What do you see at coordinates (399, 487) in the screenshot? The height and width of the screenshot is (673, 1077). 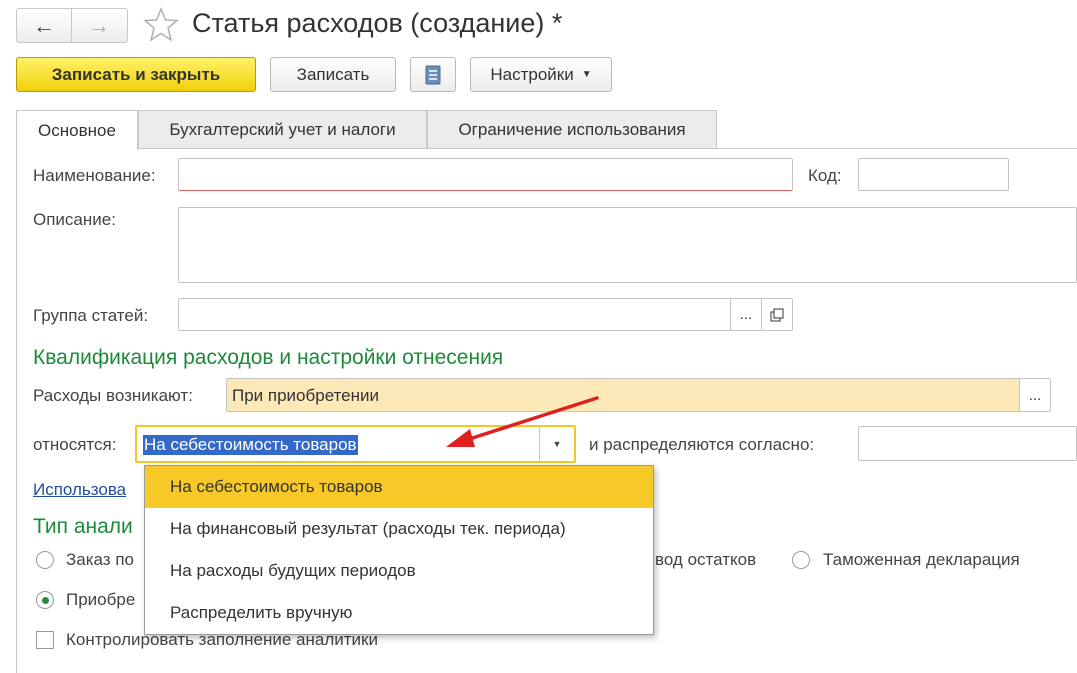 I see `dropdown-item-cost-of-goods: На себестоимость товаров` at bounding box center [399, 487].